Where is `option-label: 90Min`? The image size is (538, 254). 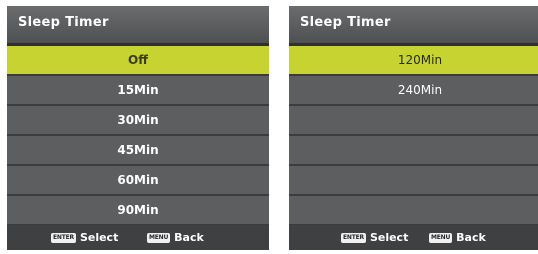 option-label: 90Min is located at coordinates (138, 210).